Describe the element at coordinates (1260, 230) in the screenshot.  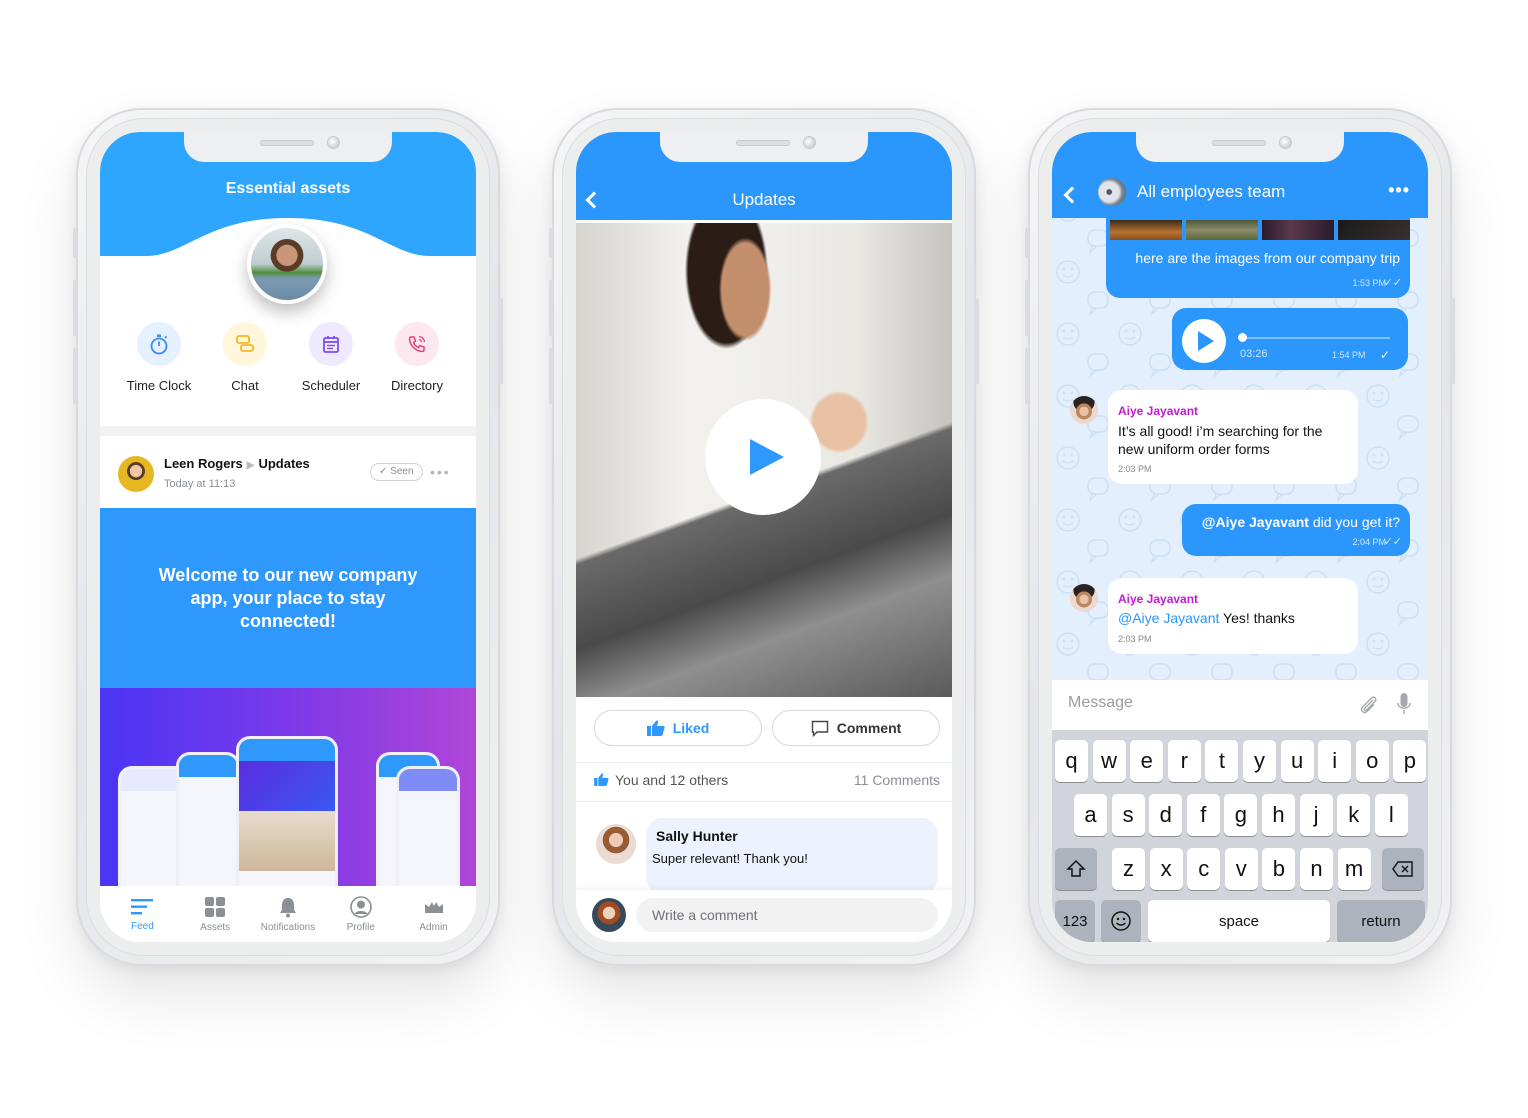
I see `photo-strip` at that location.